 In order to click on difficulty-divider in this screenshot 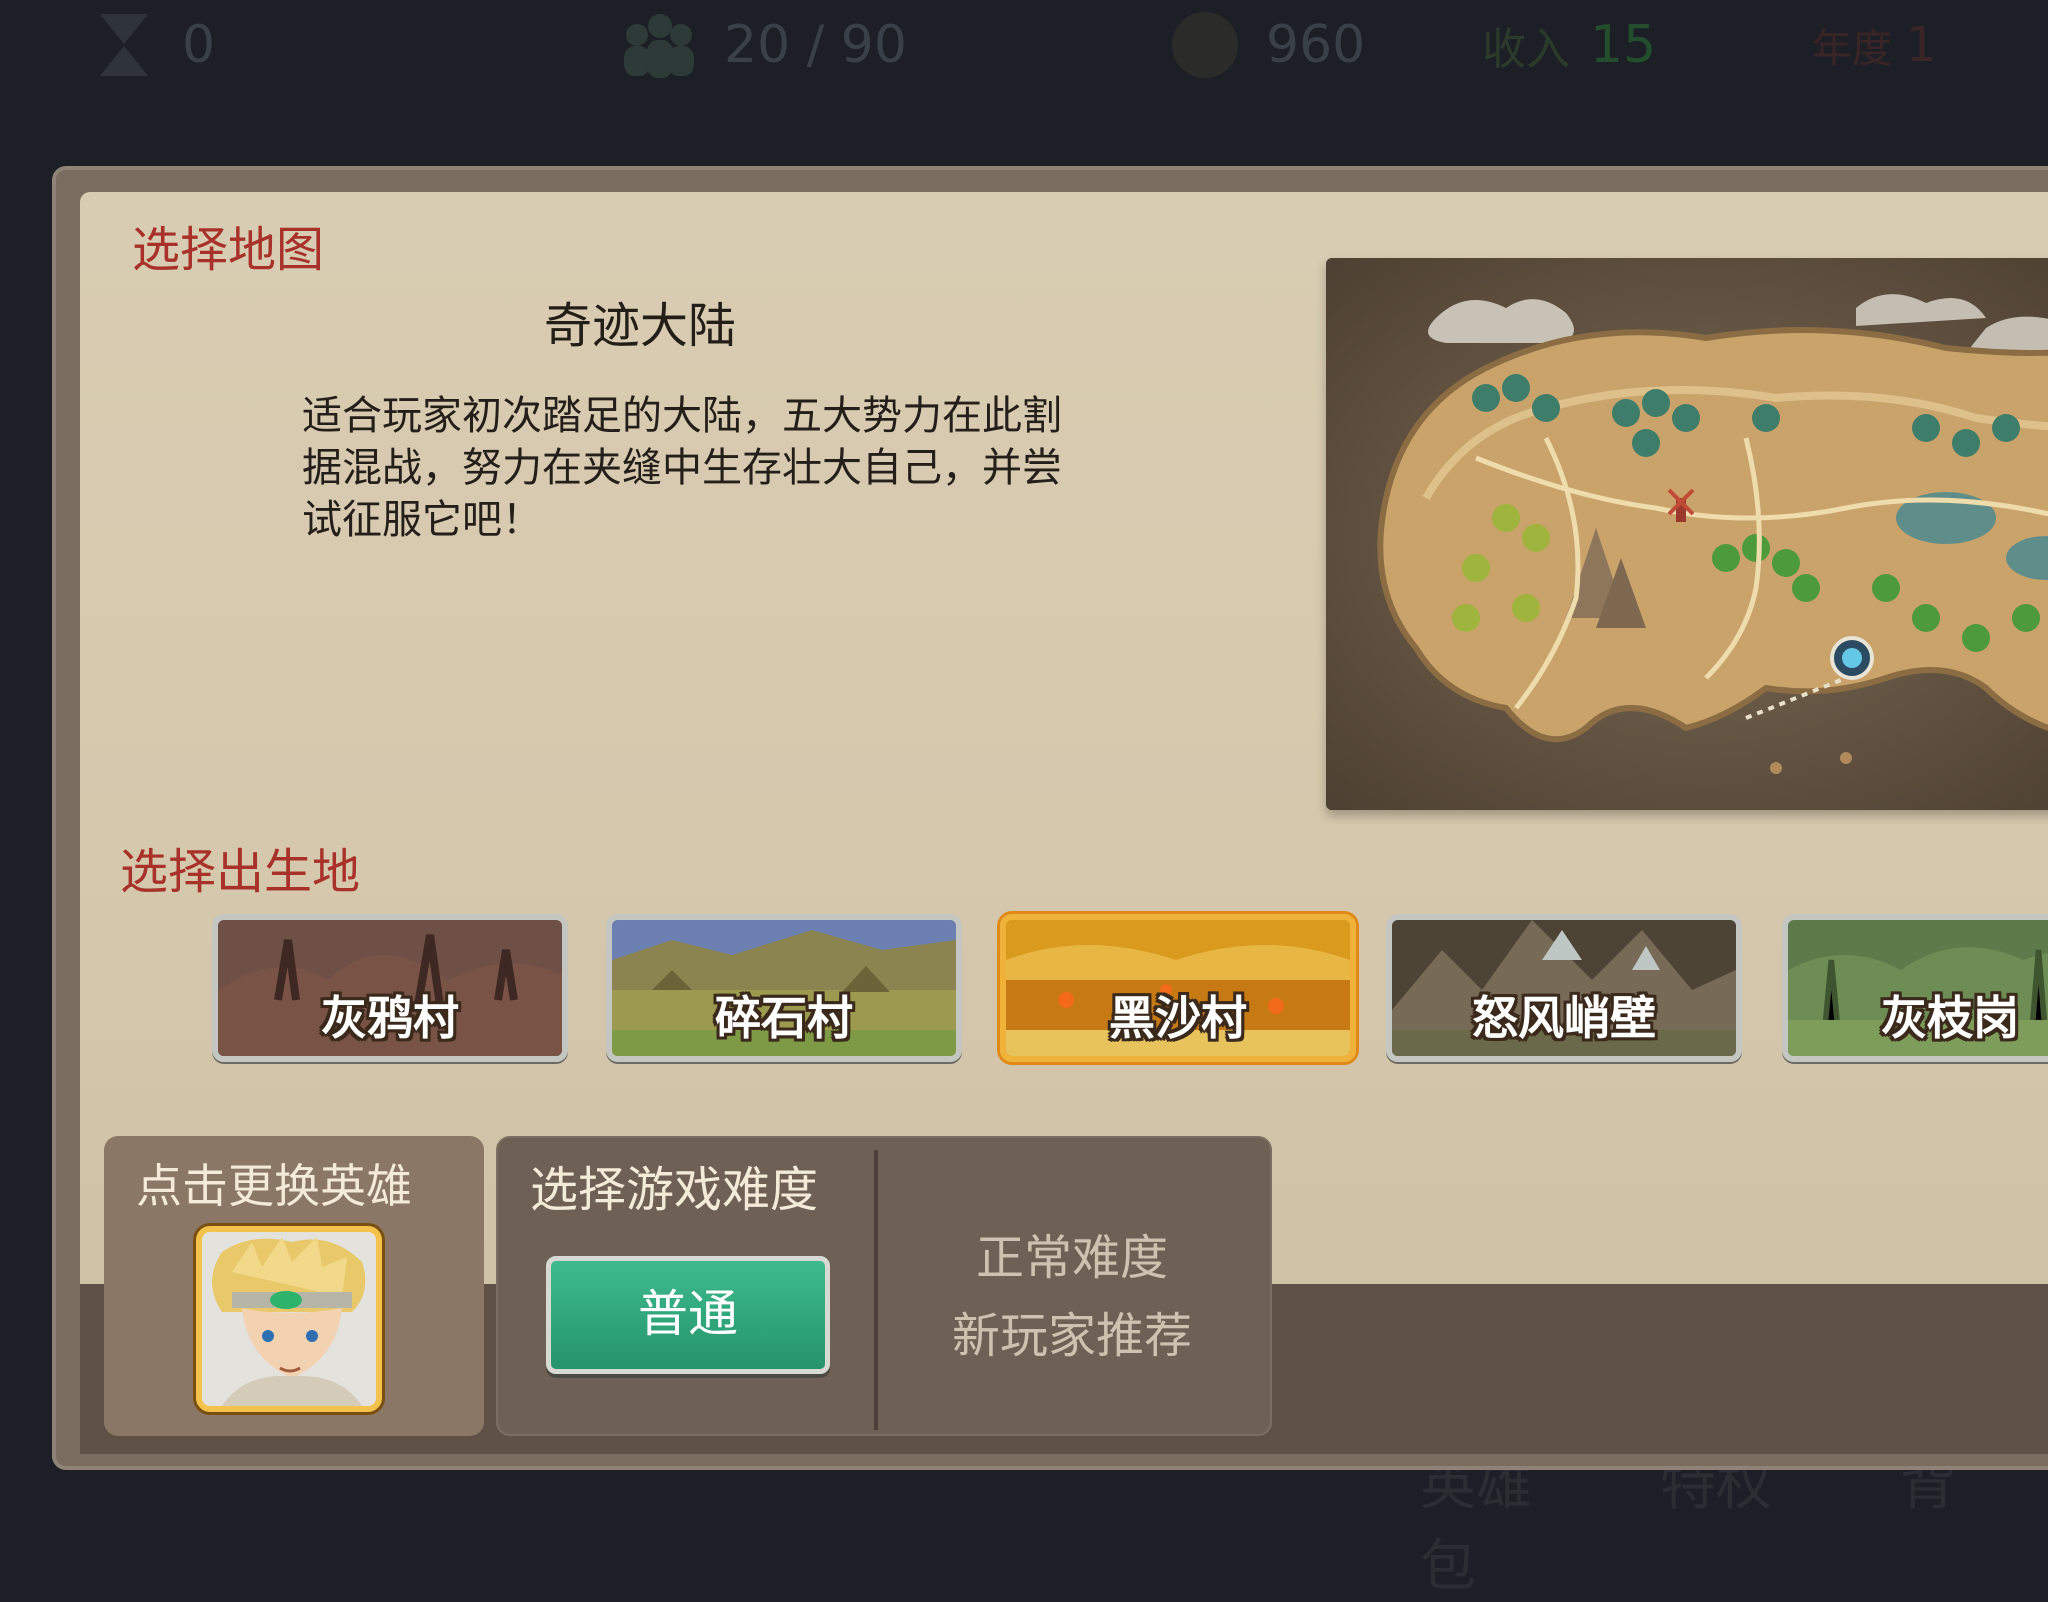, I will do `click(876, 1290)`.